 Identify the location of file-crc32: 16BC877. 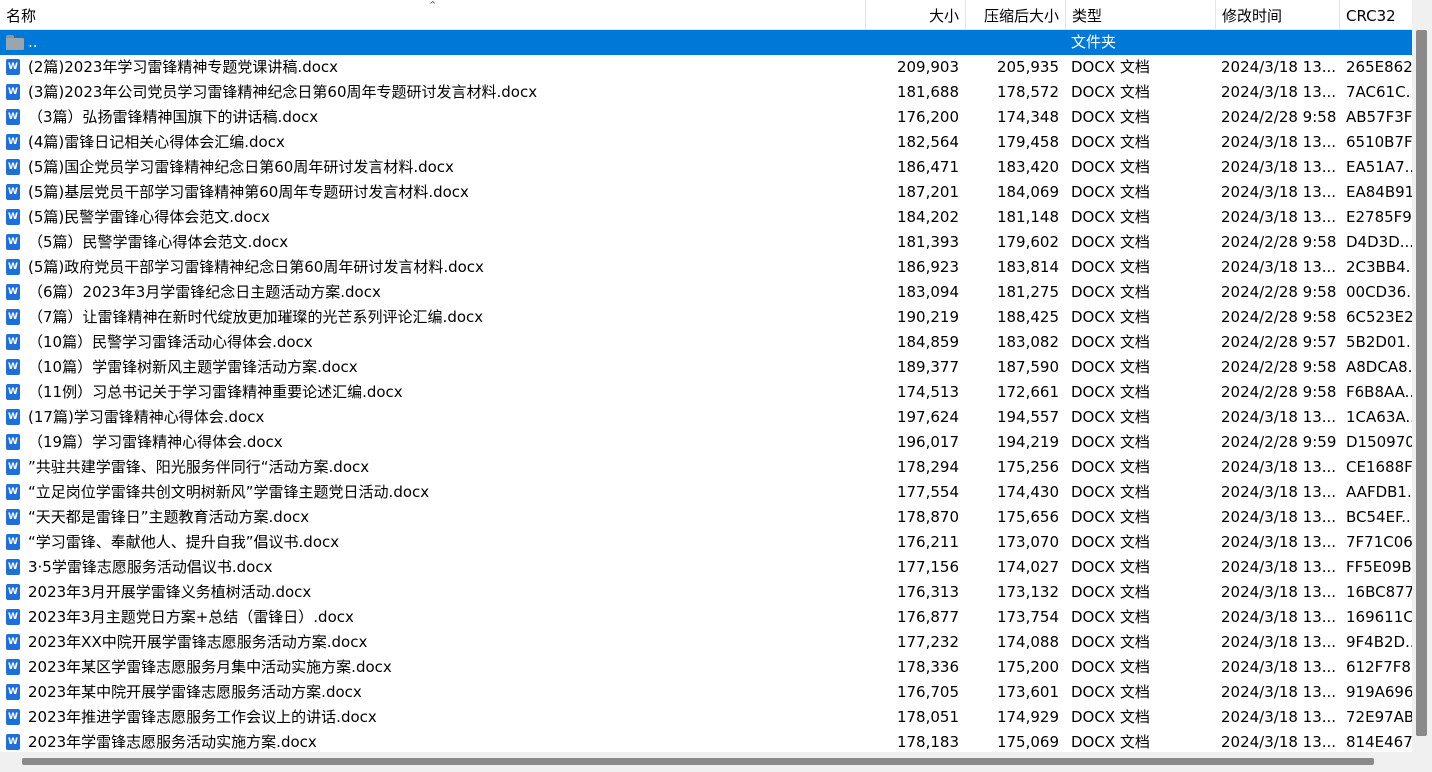
(1379, 592).